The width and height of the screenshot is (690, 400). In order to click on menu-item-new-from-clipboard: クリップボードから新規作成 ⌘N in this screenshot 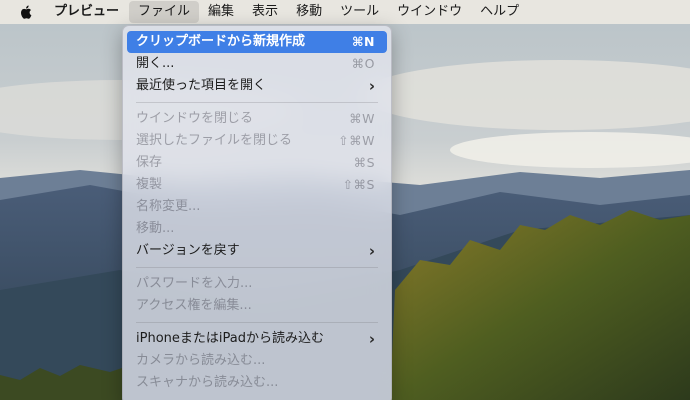, I will do `click(257, 42)`.